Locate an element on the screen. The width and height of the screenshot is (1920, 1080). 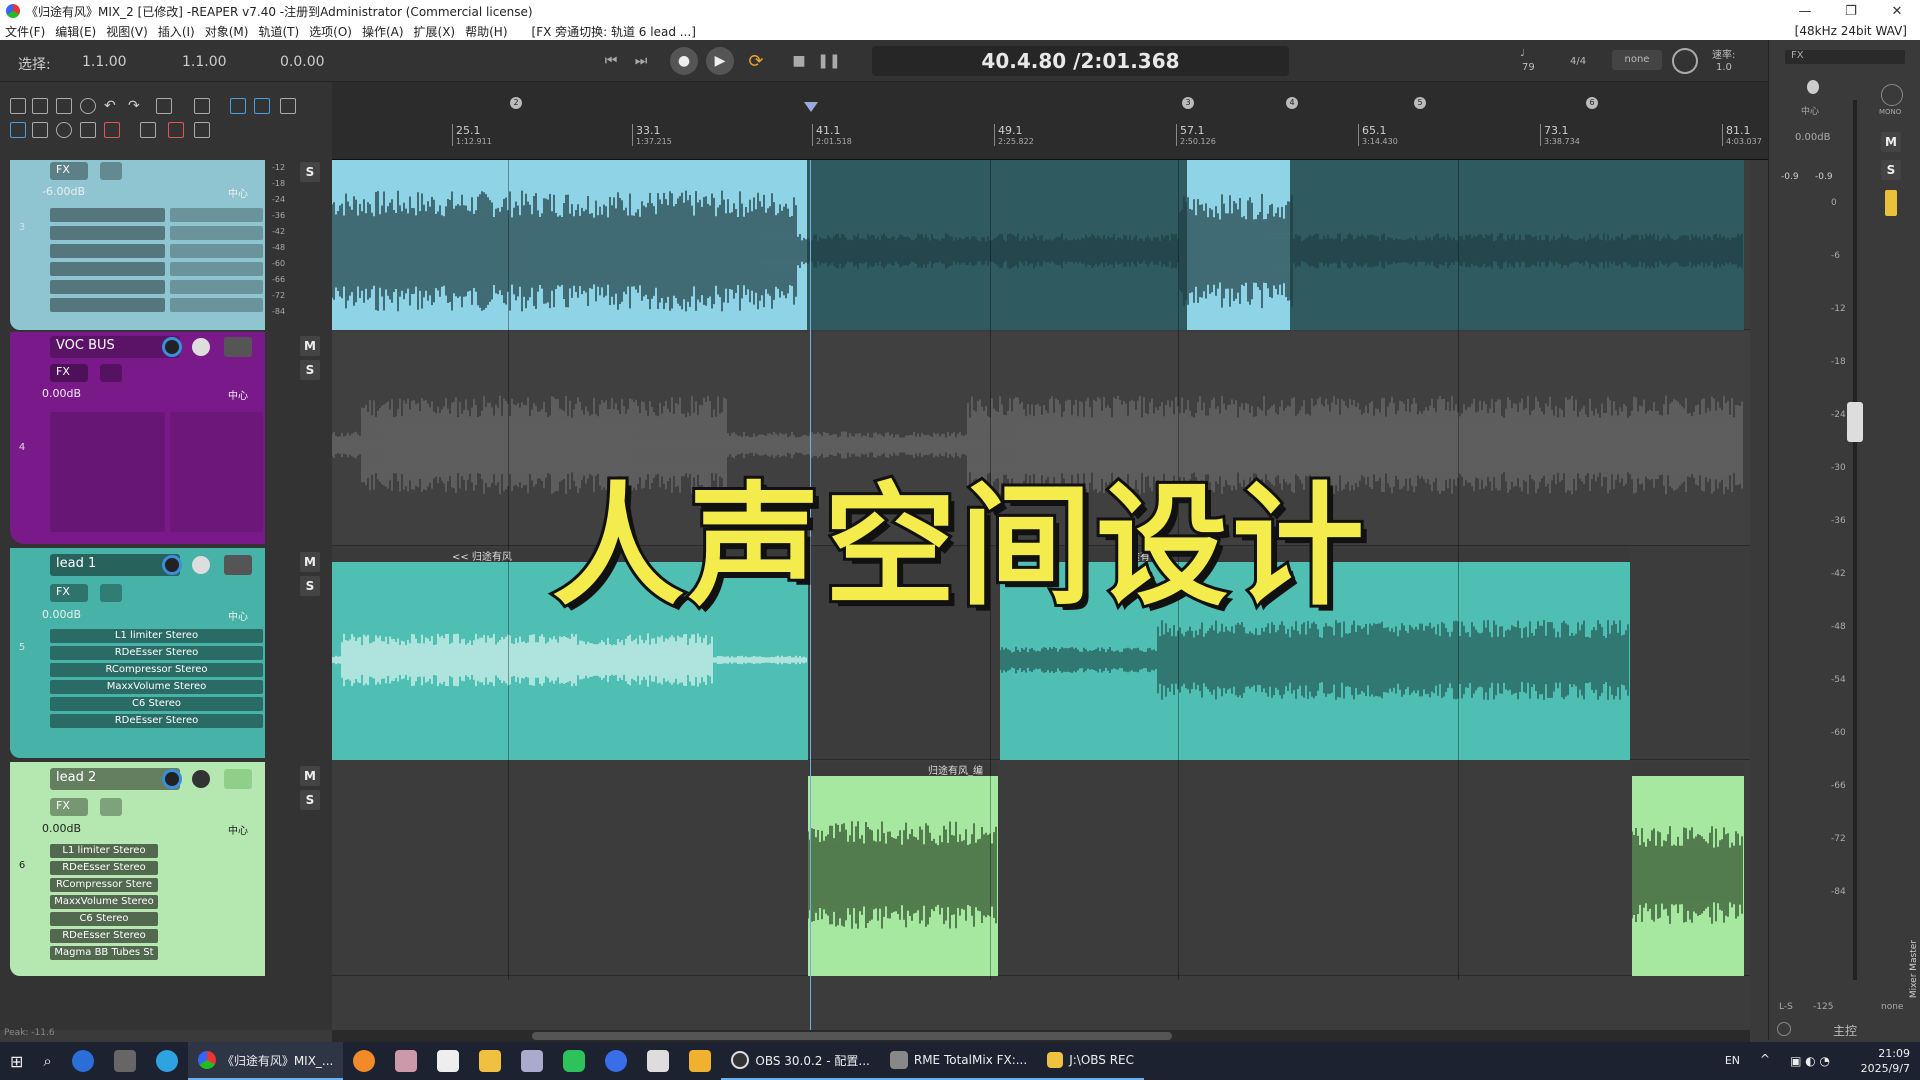
ruler-label: 25.1 1:12.911 is located at coordinates (472, 135).